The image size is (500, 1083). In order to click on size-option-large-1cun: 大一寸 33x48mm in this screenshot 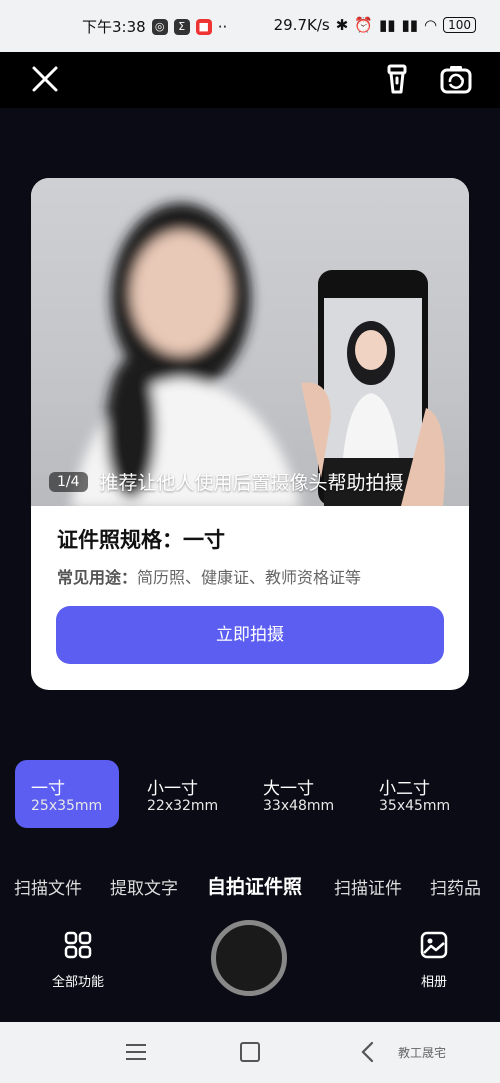, I will do `click(299, 794)`.